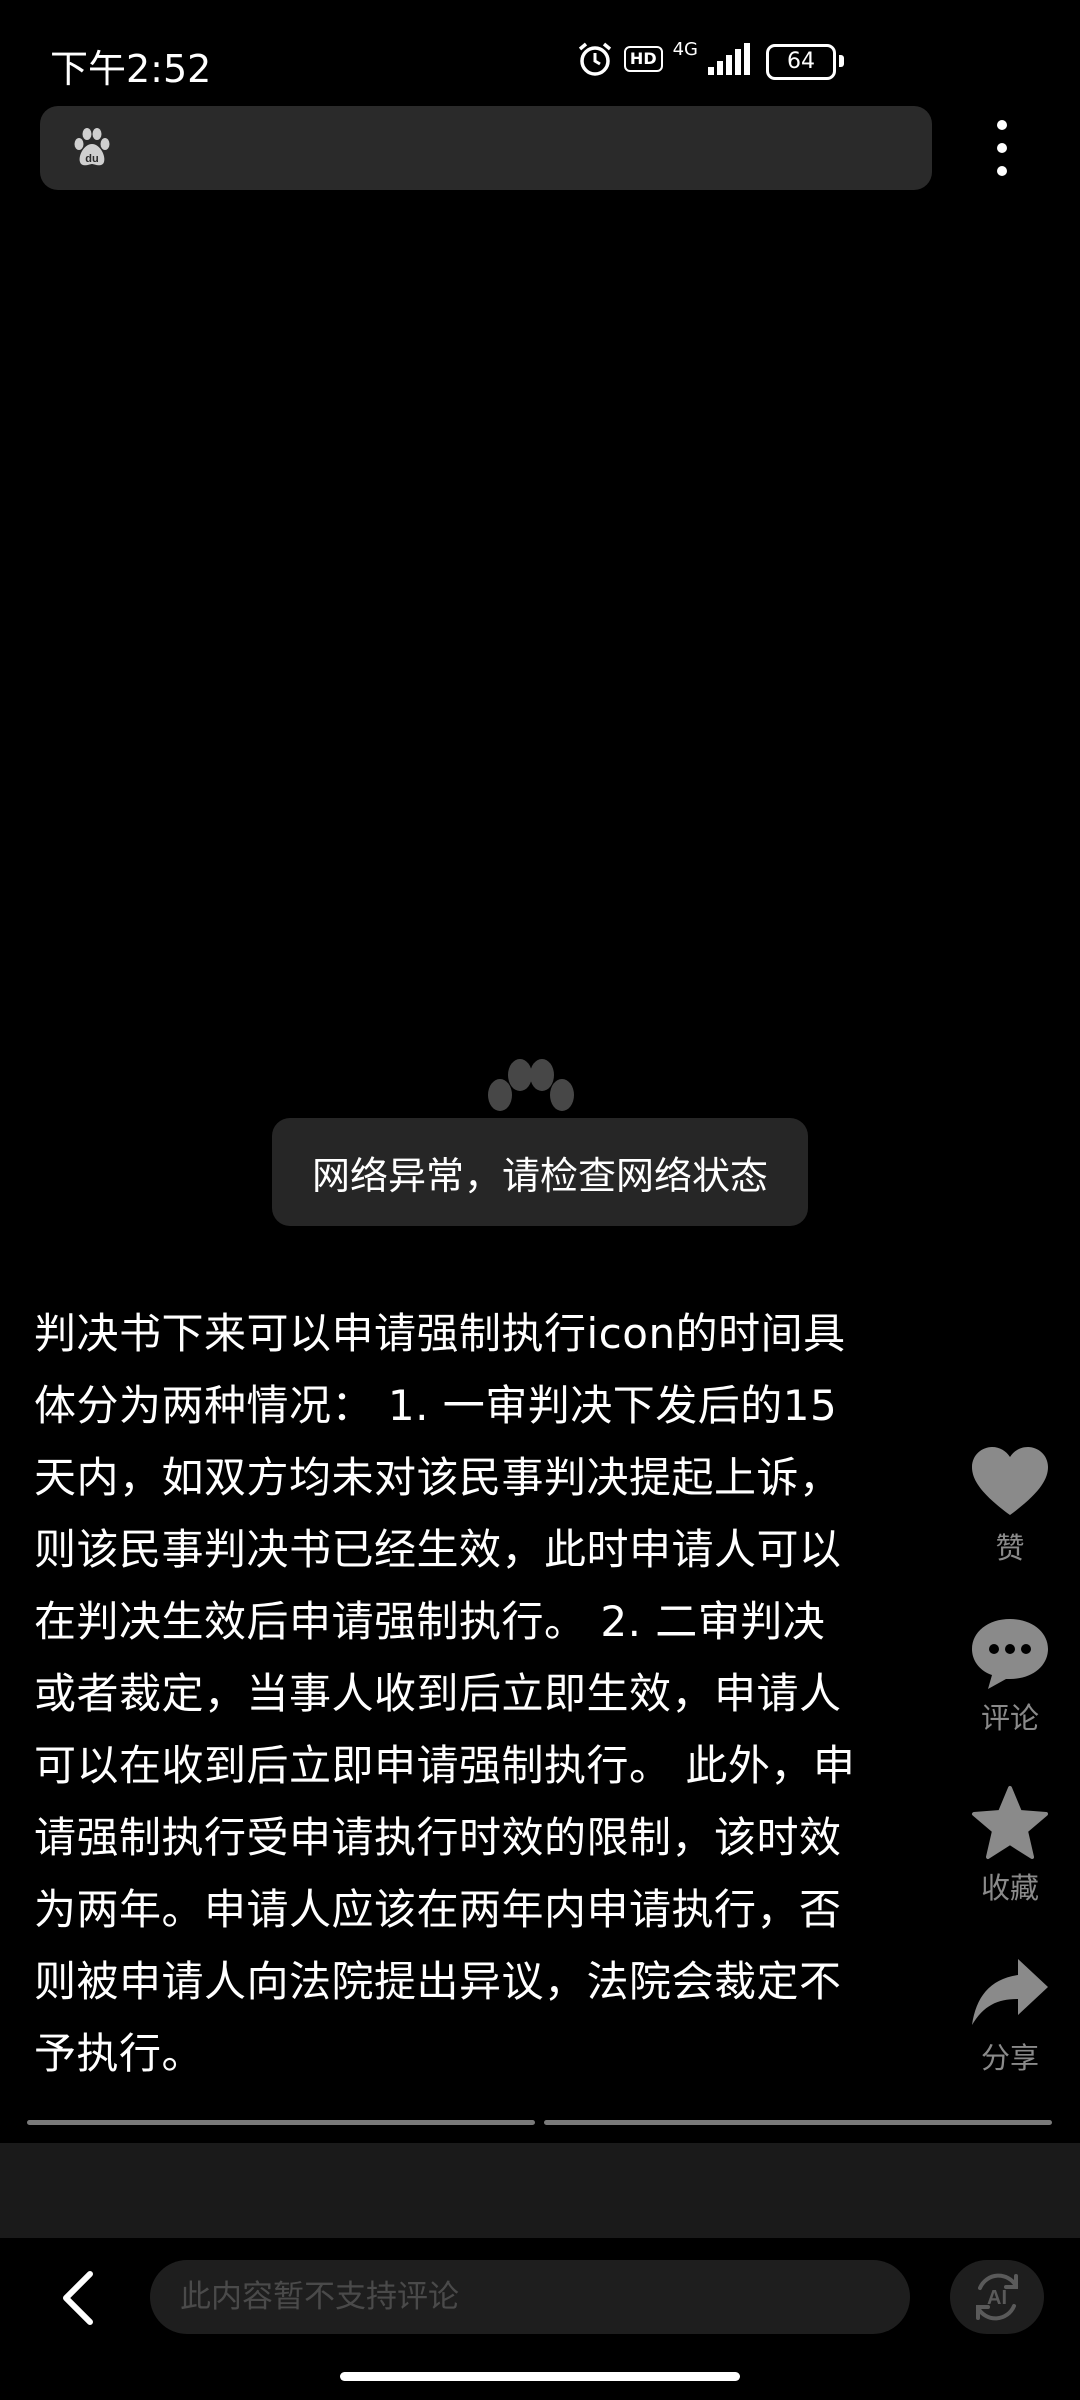  I want to click on battery-icon: 64, so click(805, 62).